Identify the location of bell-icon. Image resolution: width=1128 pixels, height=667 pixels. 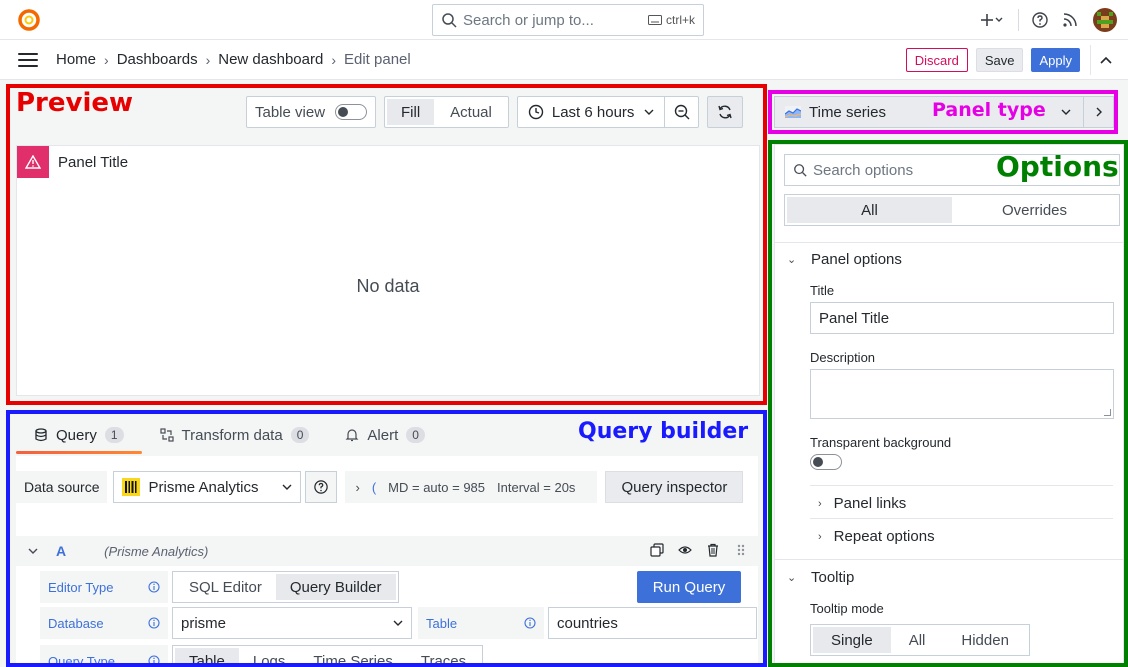
(352, 435).